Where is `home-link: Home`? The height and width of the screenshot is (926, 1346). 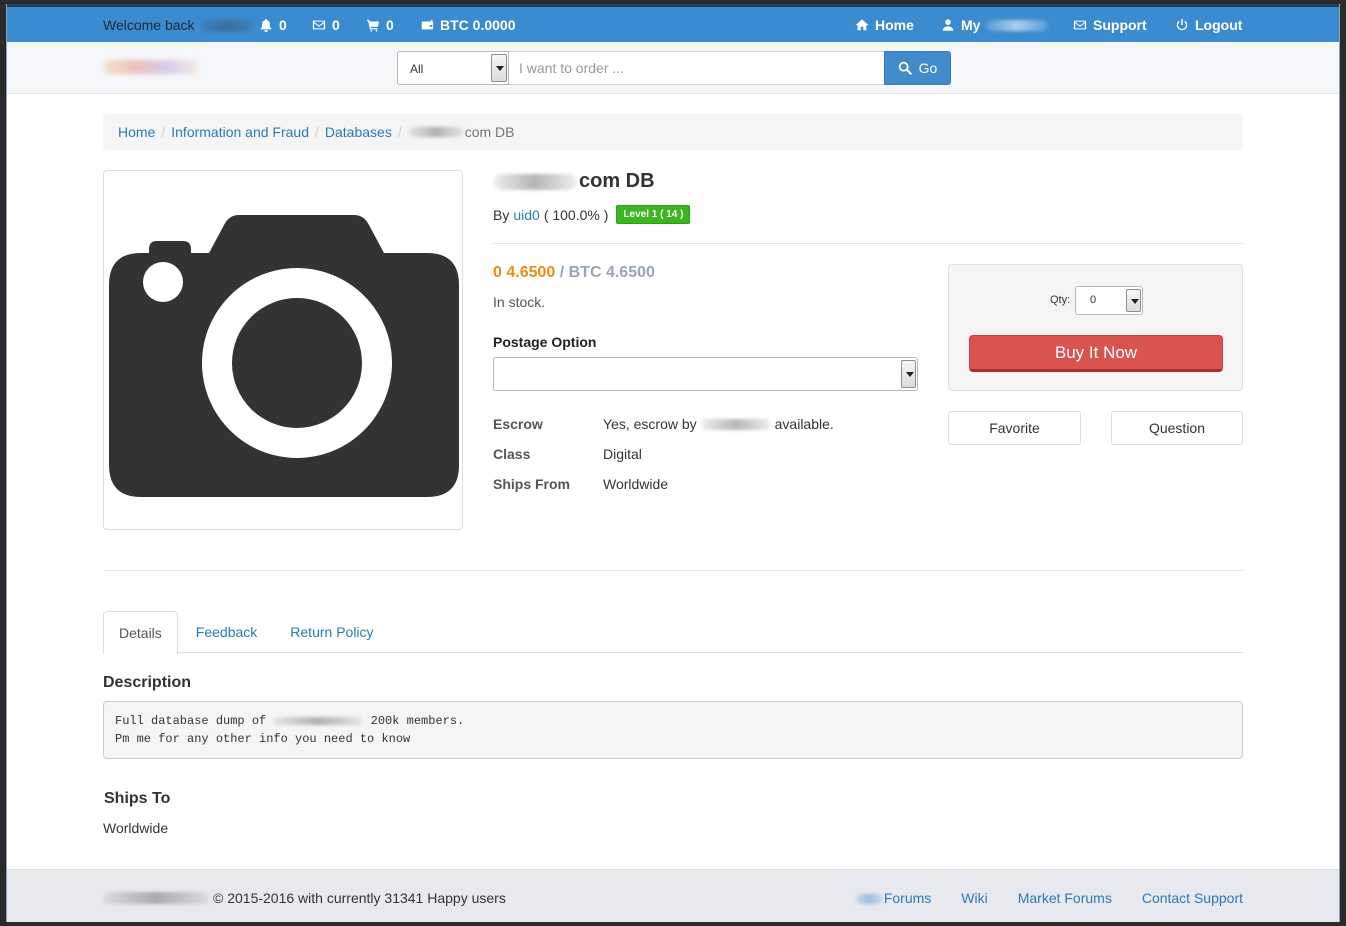 home-link: Home is located at coordinates (884, 25).